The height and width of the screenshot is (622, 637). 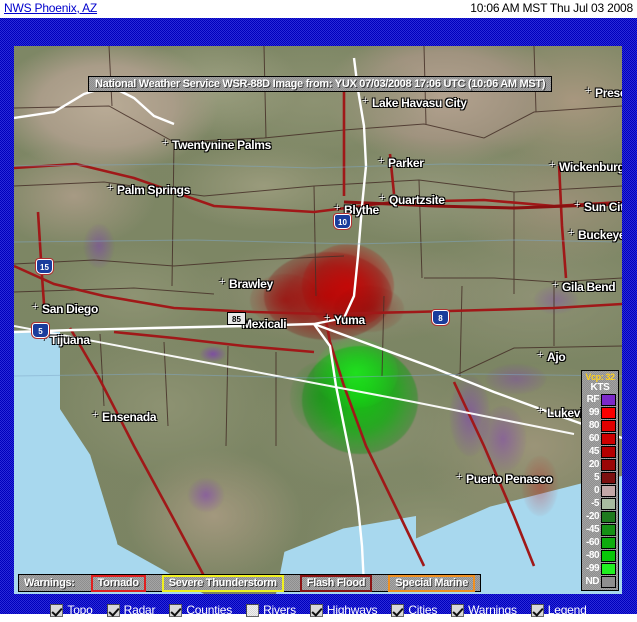 I want to click on warning-button: Special Marine, so click(x=432, y=583).